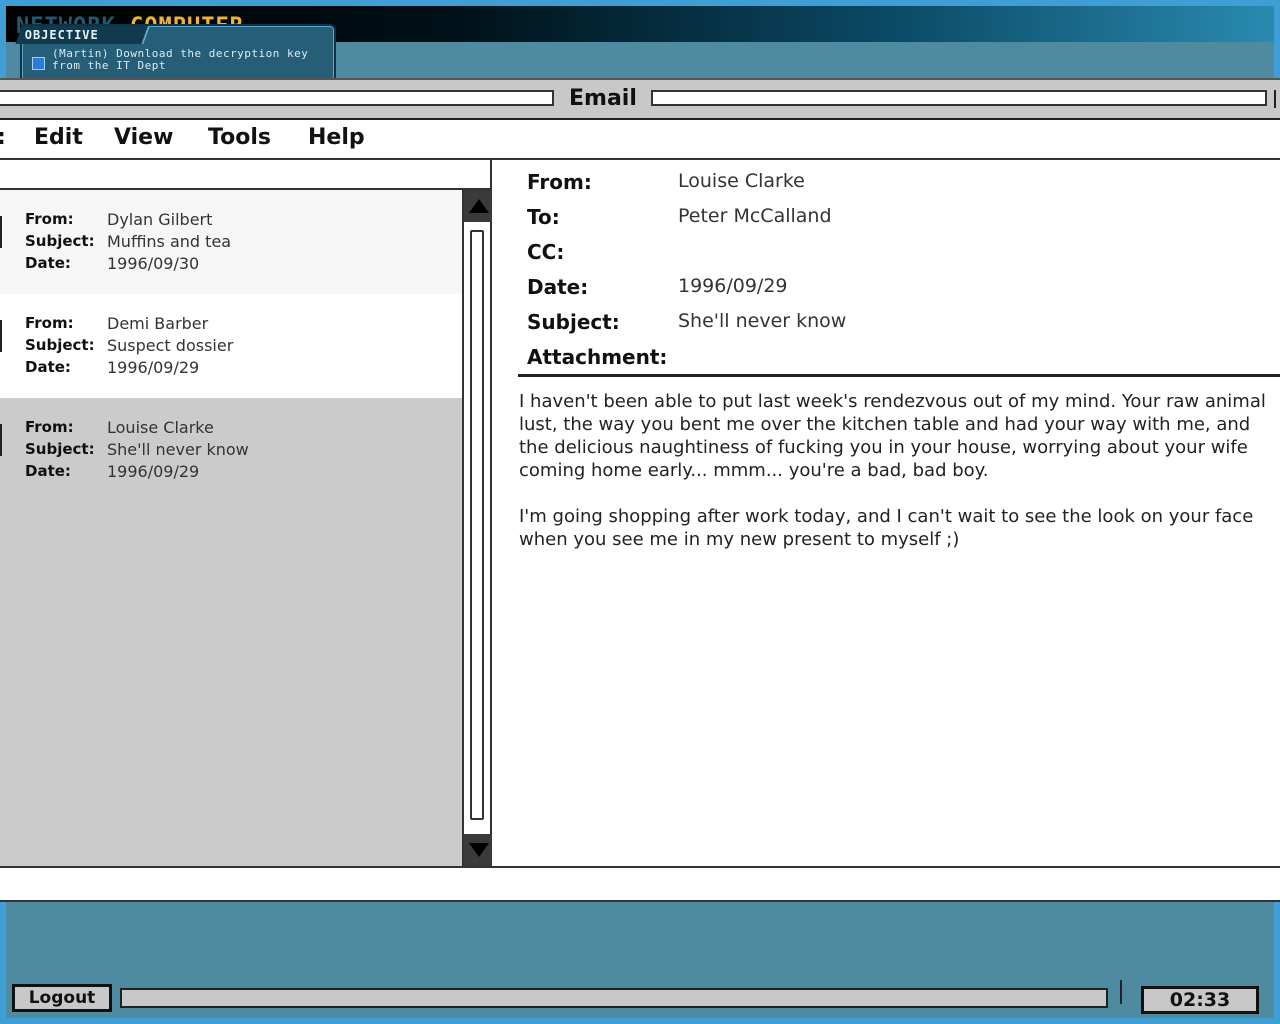  What do you see at coordinates (1200, 1000) in the screenshot?
I see `clock: 02:33` at bounding box center [1200, 1000].